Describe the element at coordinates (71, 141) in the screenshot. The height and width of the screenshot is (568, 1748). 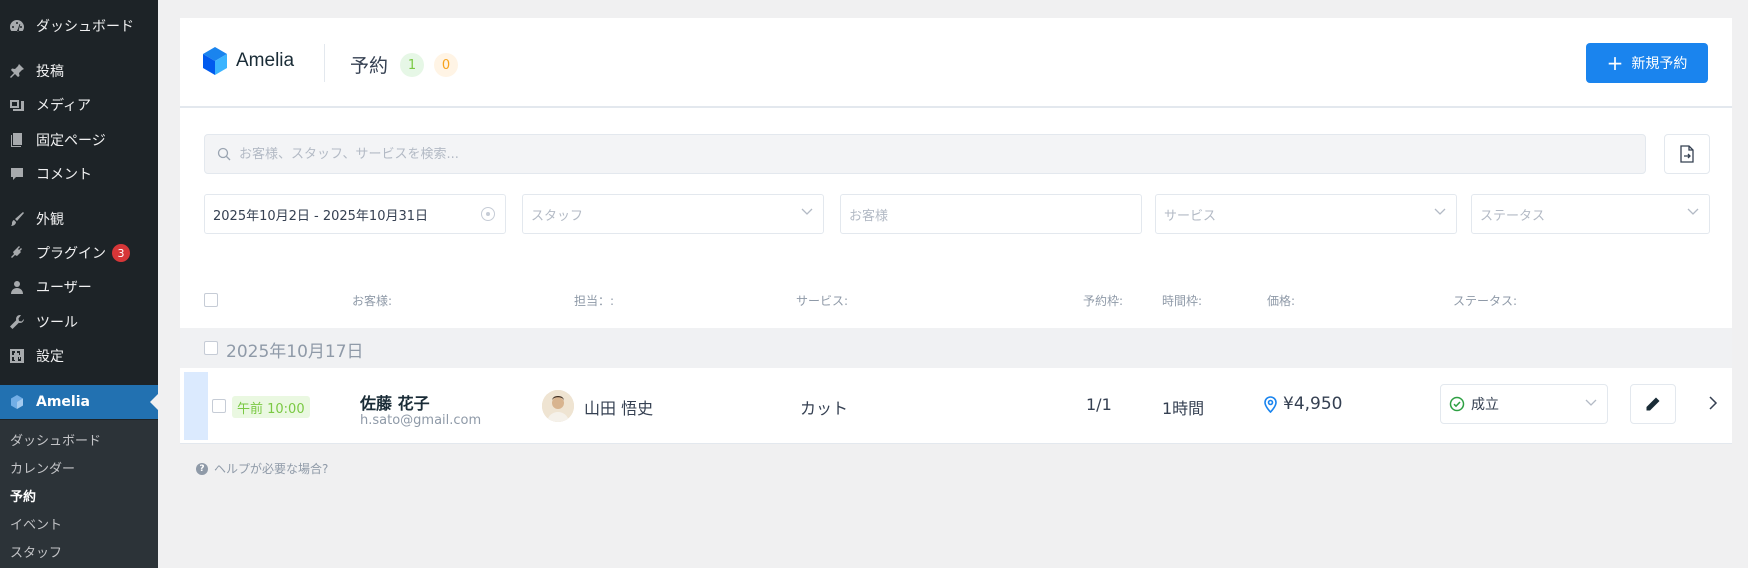
I see `sidebar-item-label: 固定ページ` at that location.